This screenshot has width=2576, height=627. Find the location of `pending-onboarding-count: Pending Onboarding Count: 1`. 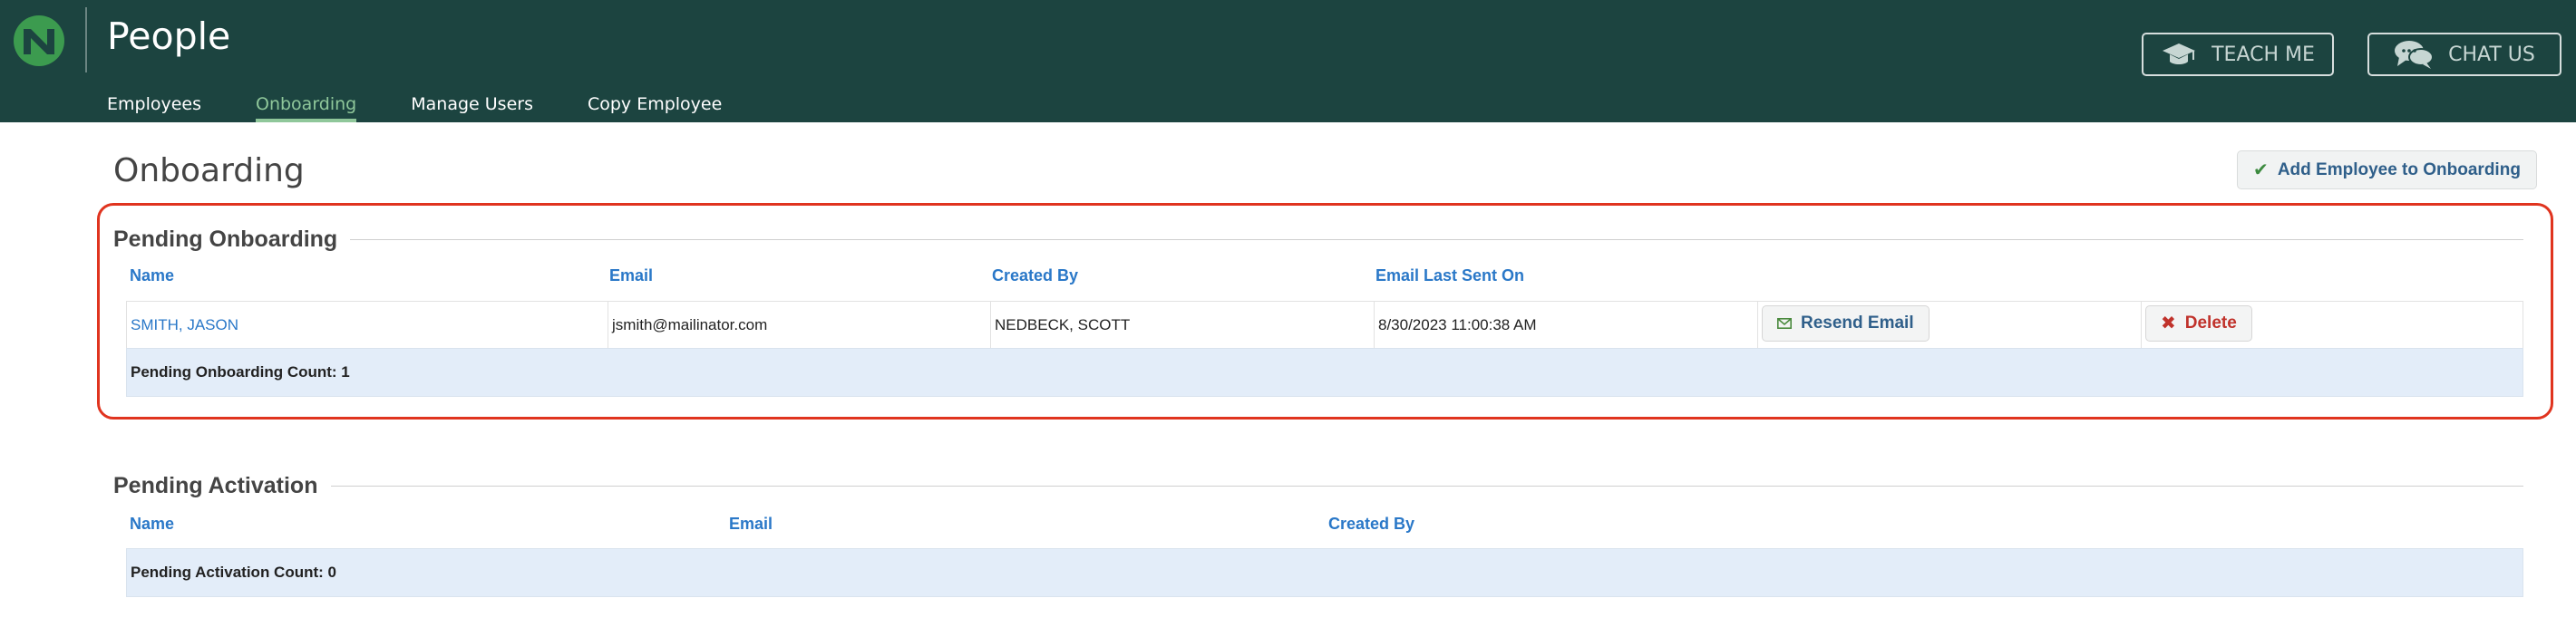

pending-onboarding-count: Pending Onboarding Count: 1 is located at coordinates (1324, 372).